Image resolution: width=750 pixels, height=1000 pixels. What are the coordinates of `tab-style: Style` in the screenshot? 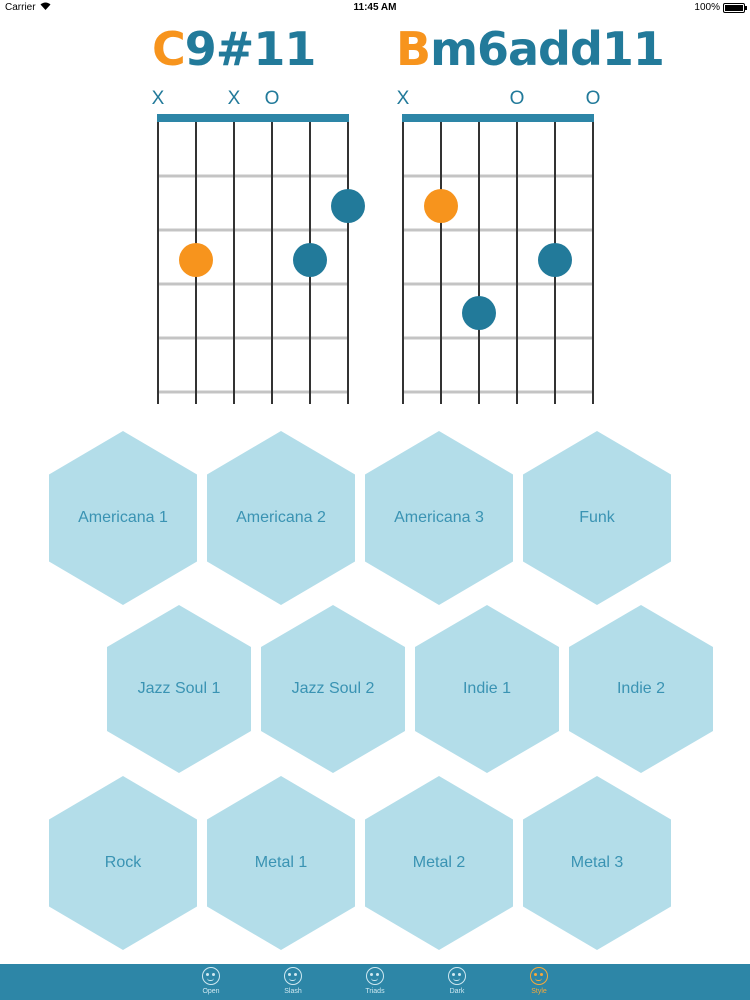 It's located at (539, 982).